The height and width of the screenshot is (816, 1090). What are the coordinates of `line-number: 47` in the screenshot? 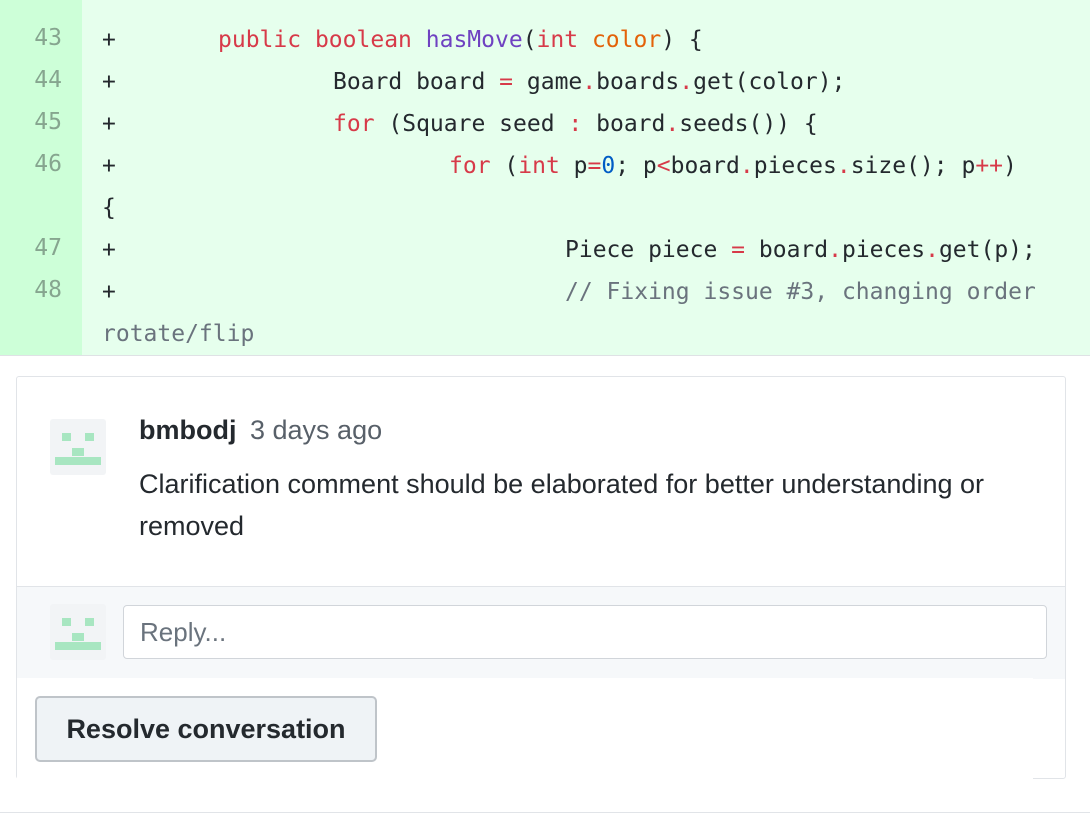 It's located at (31, 248).